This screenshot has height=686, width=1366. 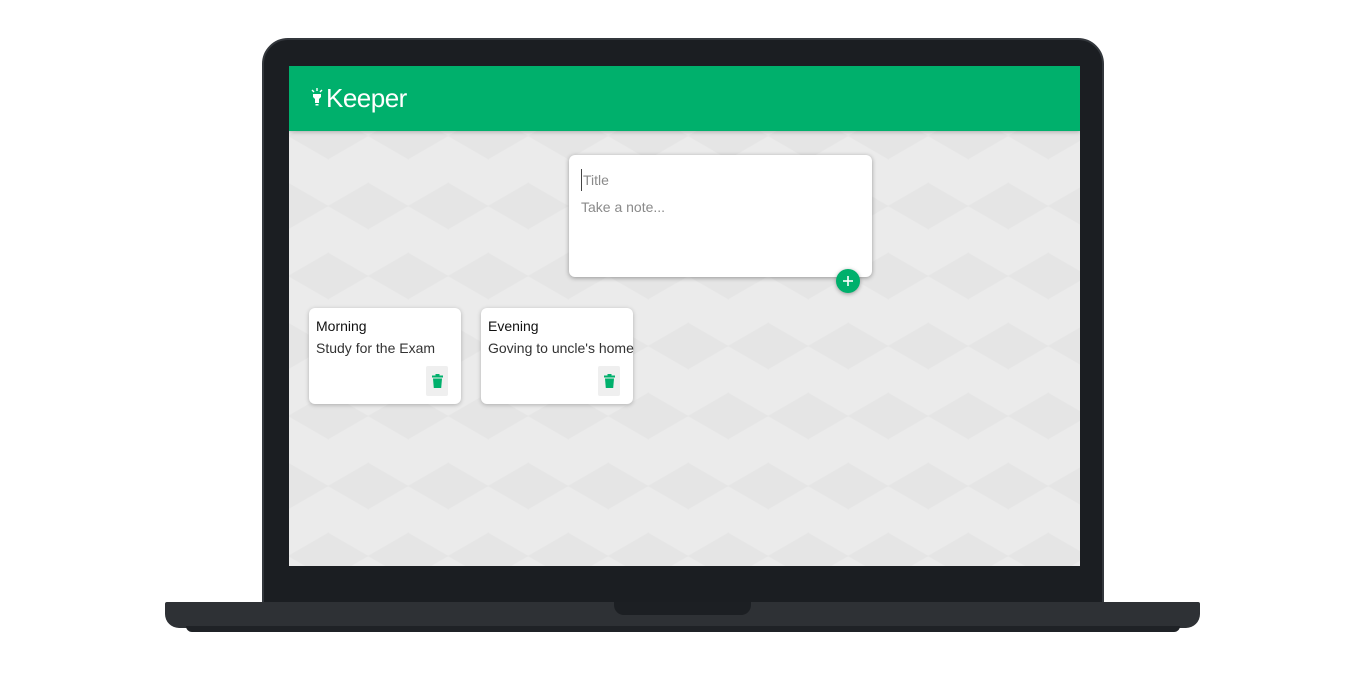 What do you see at coordinates (682, 608) in the screenshot?
I see `laptop-notch` at bounding box center [682, 608].